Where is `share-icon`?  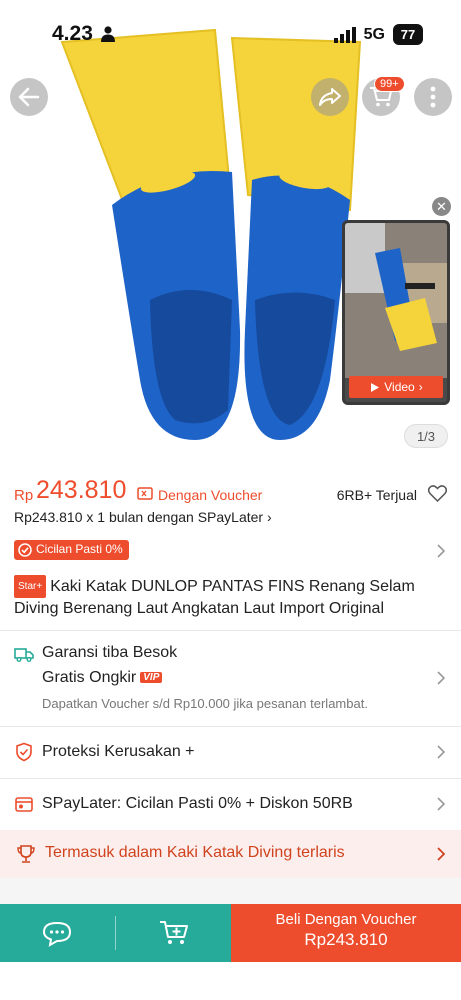 share-icon is located at coordinates (330, 97).